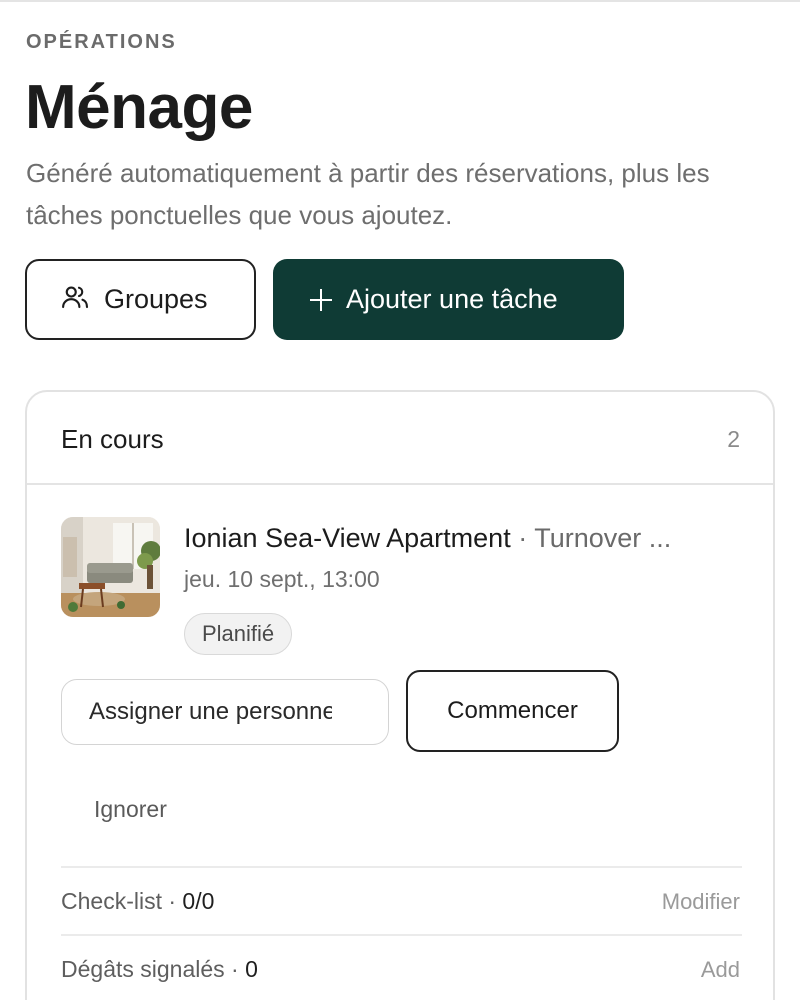 The image size is (800, 1000). I want to click on checklist-value: 0/0, so click(198, 901).